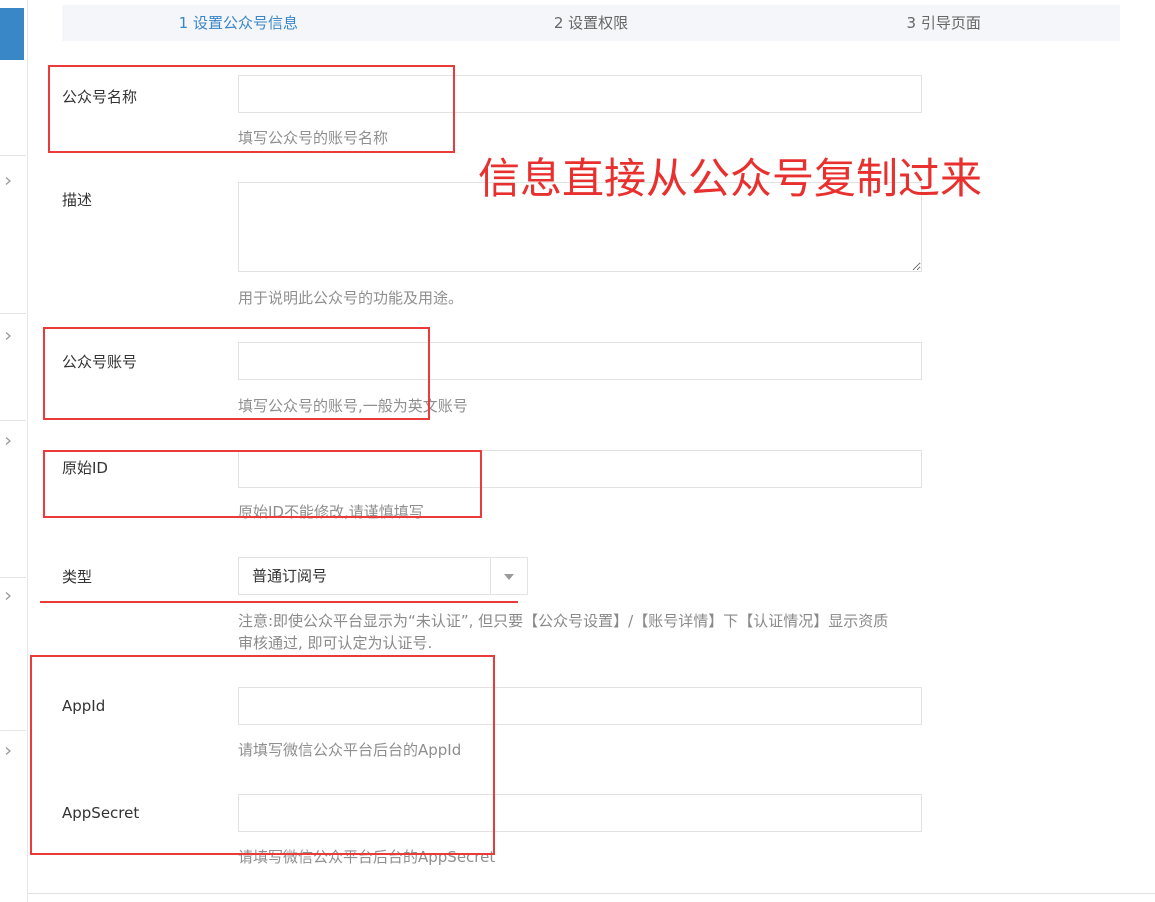  I want to click on description-label: 描述, so click(77, 200).